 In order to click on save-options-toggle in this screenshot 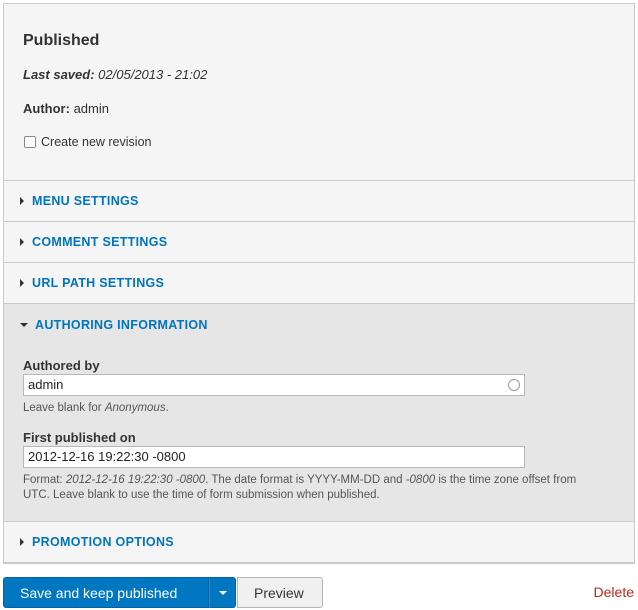, I will do `click(222, 592)`.